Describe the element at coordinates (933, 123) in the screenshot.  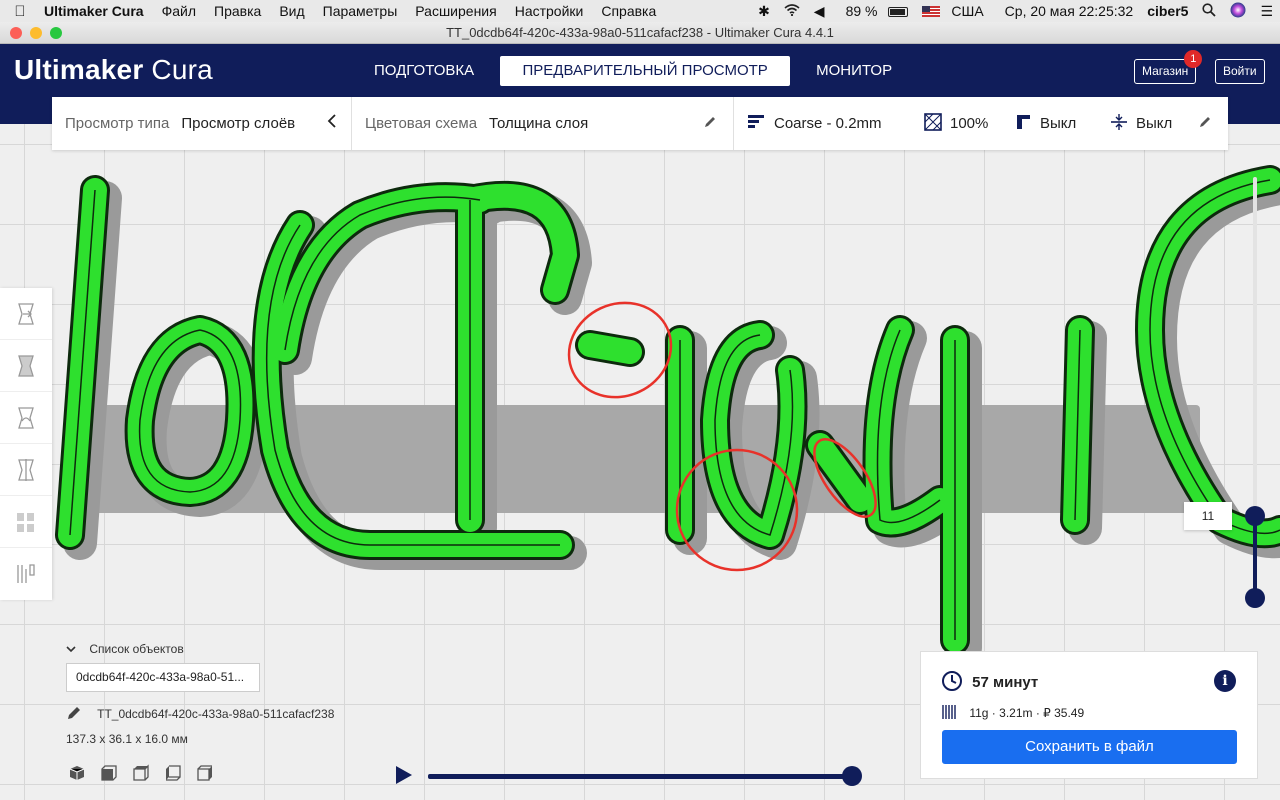
I see `infill-icon` at that location.